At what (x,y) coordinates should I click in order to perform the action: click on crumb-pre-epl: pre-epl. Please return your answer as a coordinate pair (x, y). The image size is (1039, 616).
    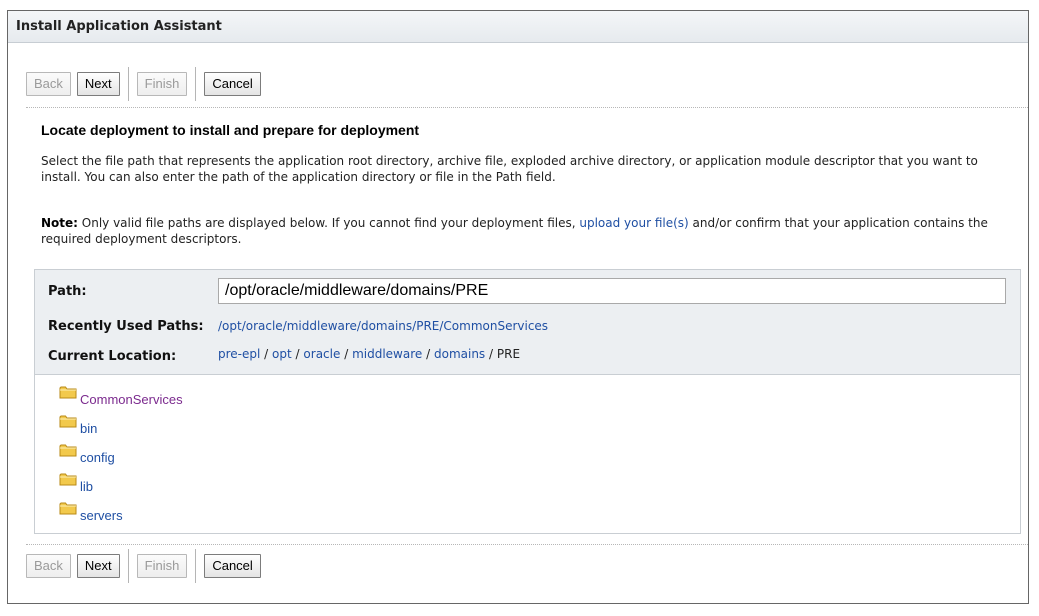
    Looking at the image, I should click on (239, 354).